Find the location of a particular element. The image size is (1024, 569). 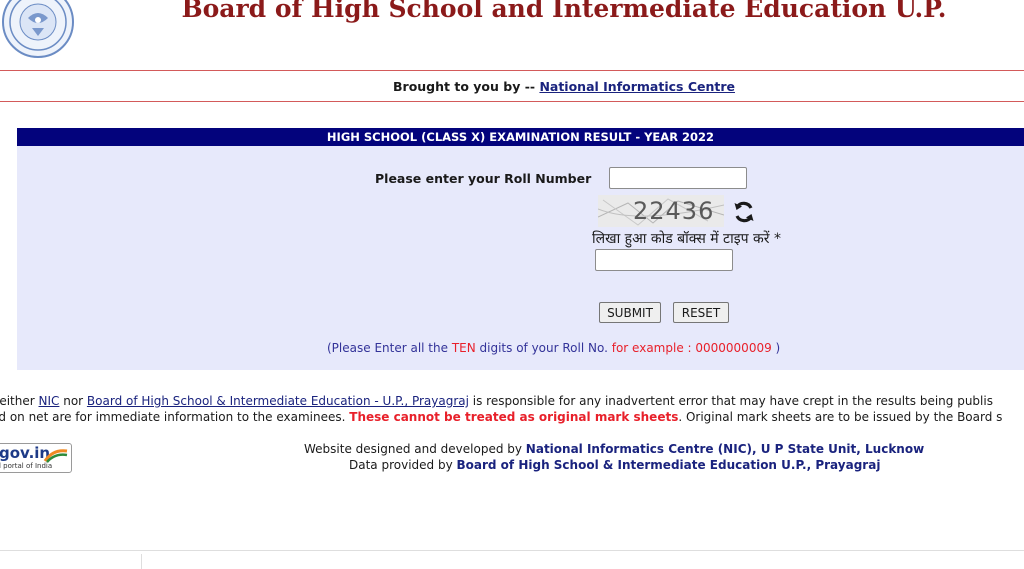

hint-close: ) is located at coordinates (776, 348).